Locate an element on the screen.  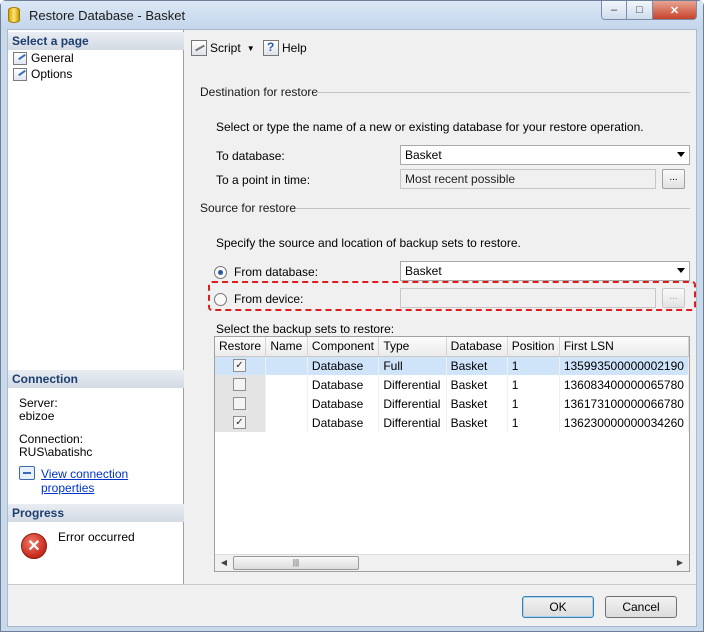
help-button: Help is located at coordinates (285, 48).